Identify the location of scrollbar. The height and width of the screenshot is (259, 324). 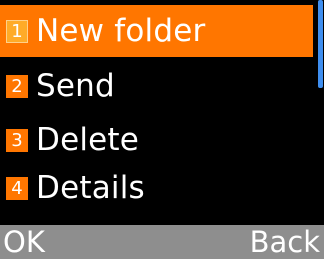
(320, 112).